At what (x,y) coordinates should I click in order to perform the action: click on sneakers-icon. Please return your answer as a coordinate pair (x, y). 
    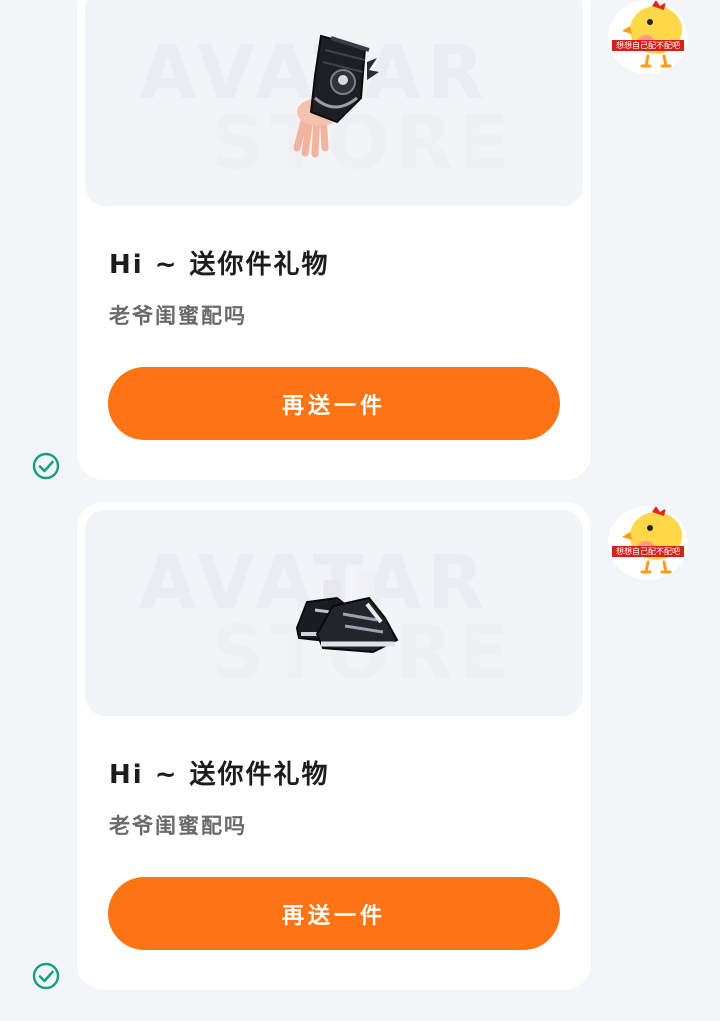
    Looking at the image, I should click on (347, 612).